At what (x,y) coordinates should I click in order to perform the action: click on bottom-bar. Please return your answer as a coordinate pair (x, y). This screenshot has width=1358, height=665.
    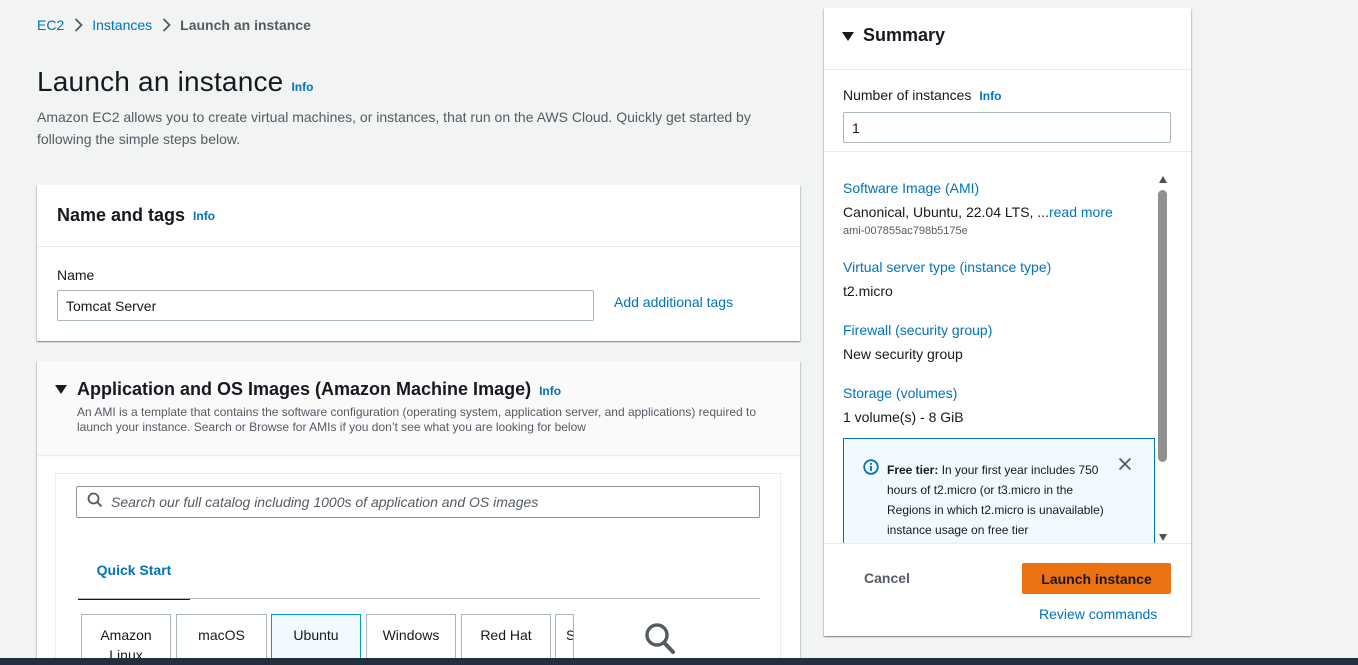
    Looking at the image, I should click on (679, 661).